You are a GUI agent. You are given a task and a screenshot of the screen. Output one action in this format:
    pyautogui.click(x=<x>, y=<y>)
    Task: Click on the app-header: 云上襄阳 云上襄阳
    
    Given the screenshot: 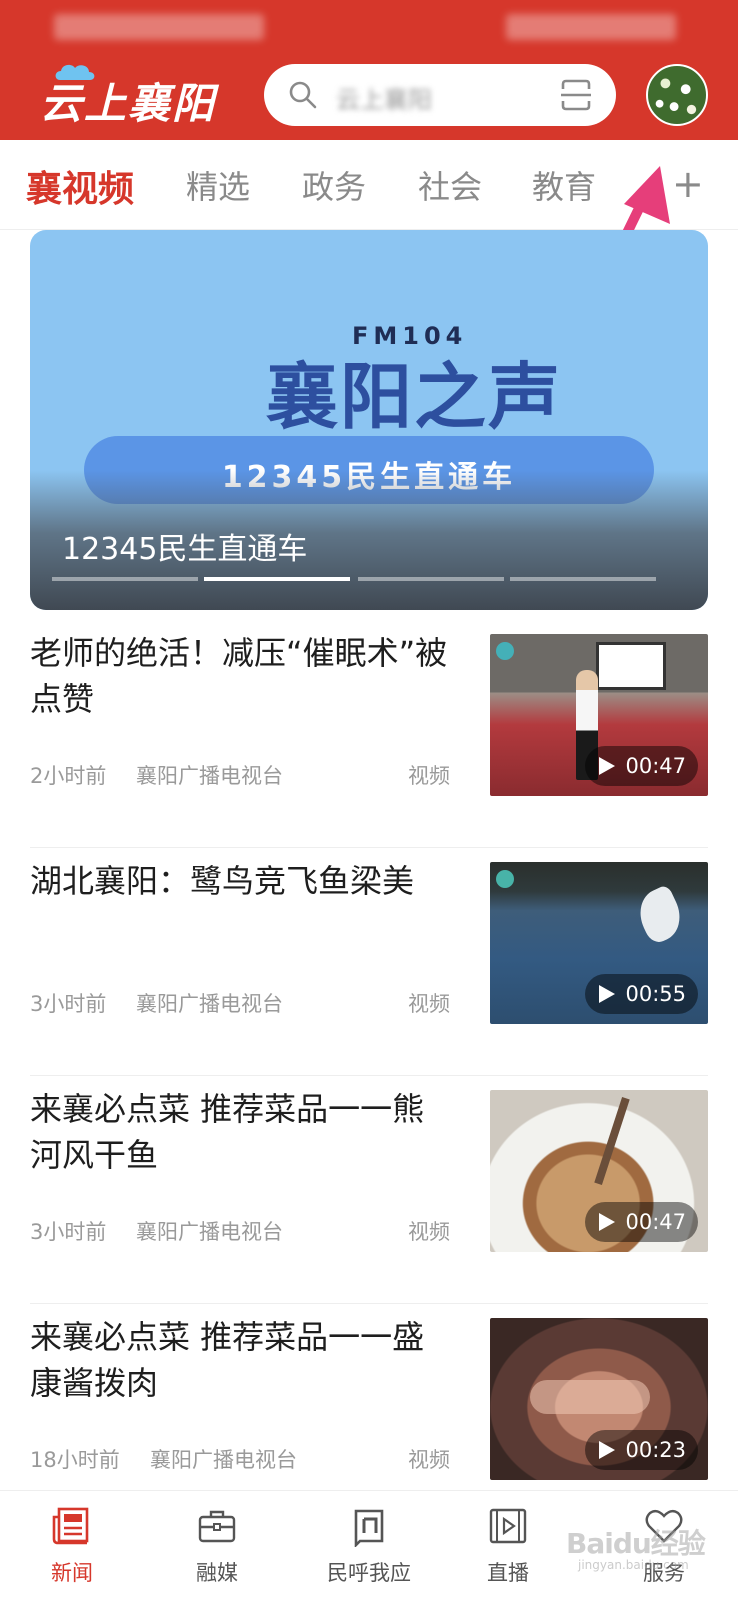 What is the action you would take?
    pyautogui.click(x=369, y=70)
    